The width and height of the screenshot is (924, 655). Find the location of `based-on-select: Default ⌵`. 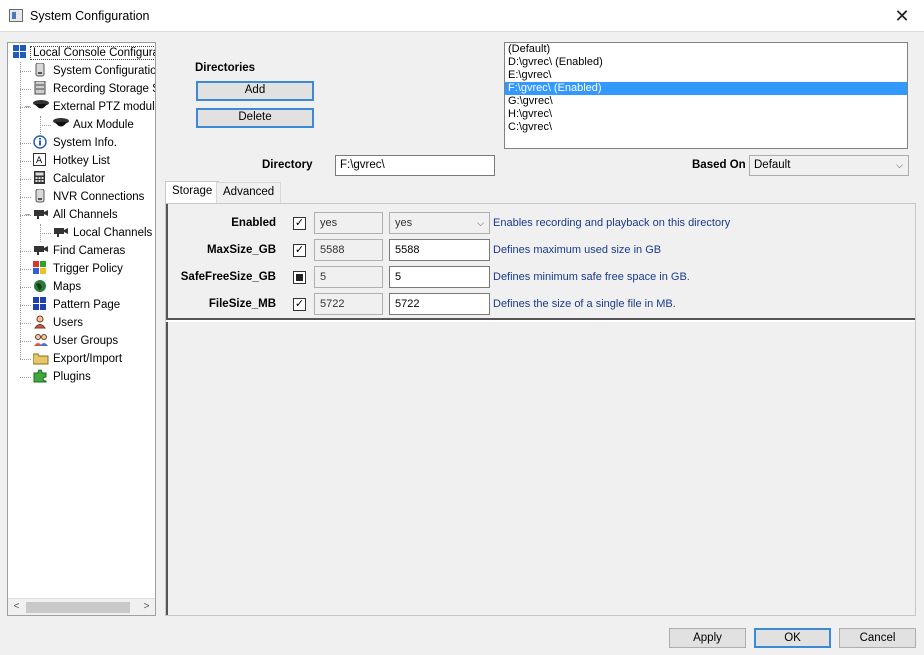

based-on-select: Default ⌵ is located at coordinates (829, 165).